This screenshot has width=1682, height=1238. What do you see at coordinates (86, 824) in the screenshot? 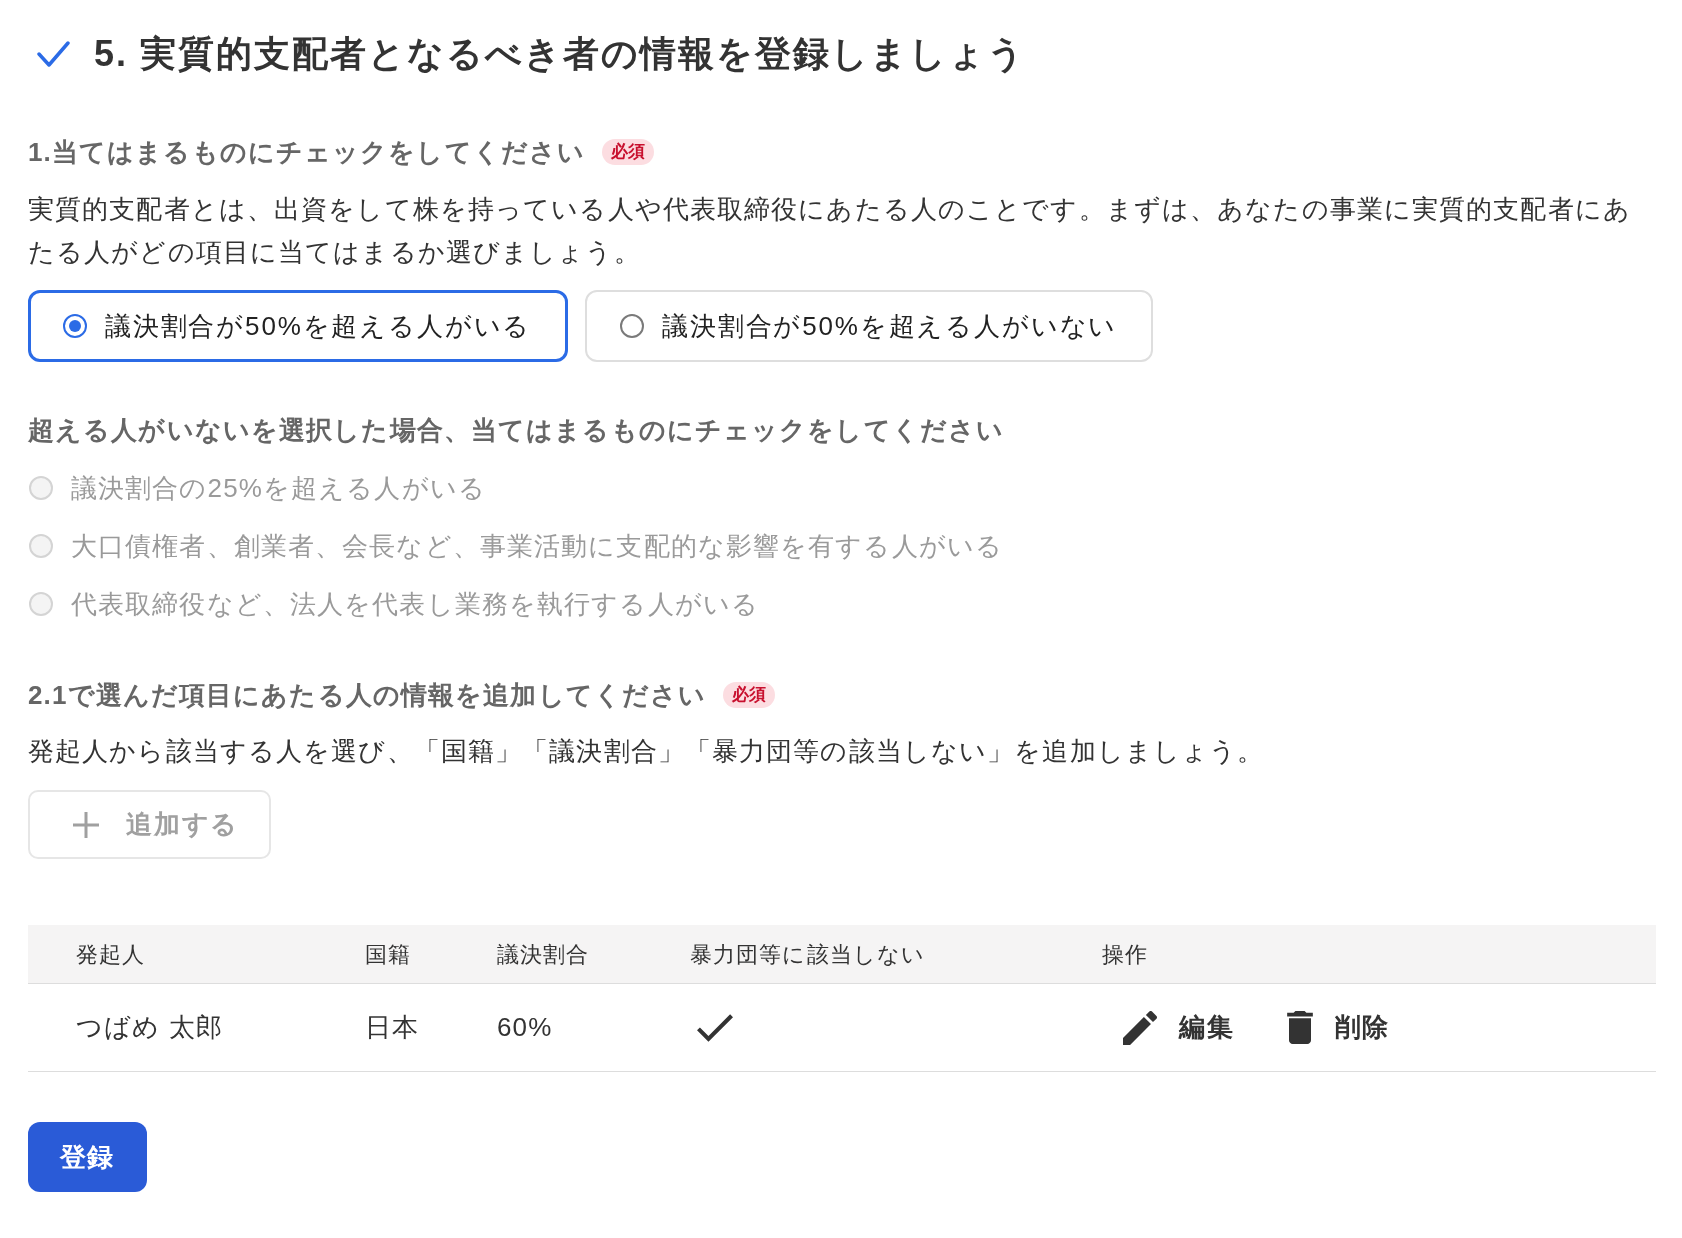
I see `plus-icon` at bounding box center [86, 824].